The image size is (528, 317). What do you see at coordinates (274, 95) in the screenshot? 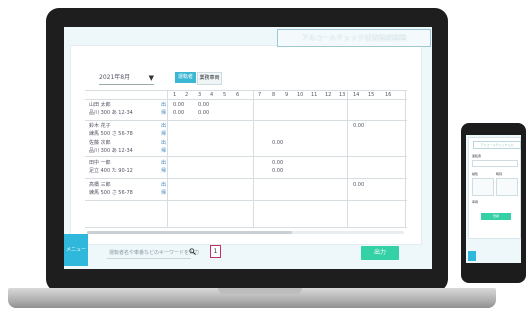
I see `day-header: 8` at bounding box center [274, 95].